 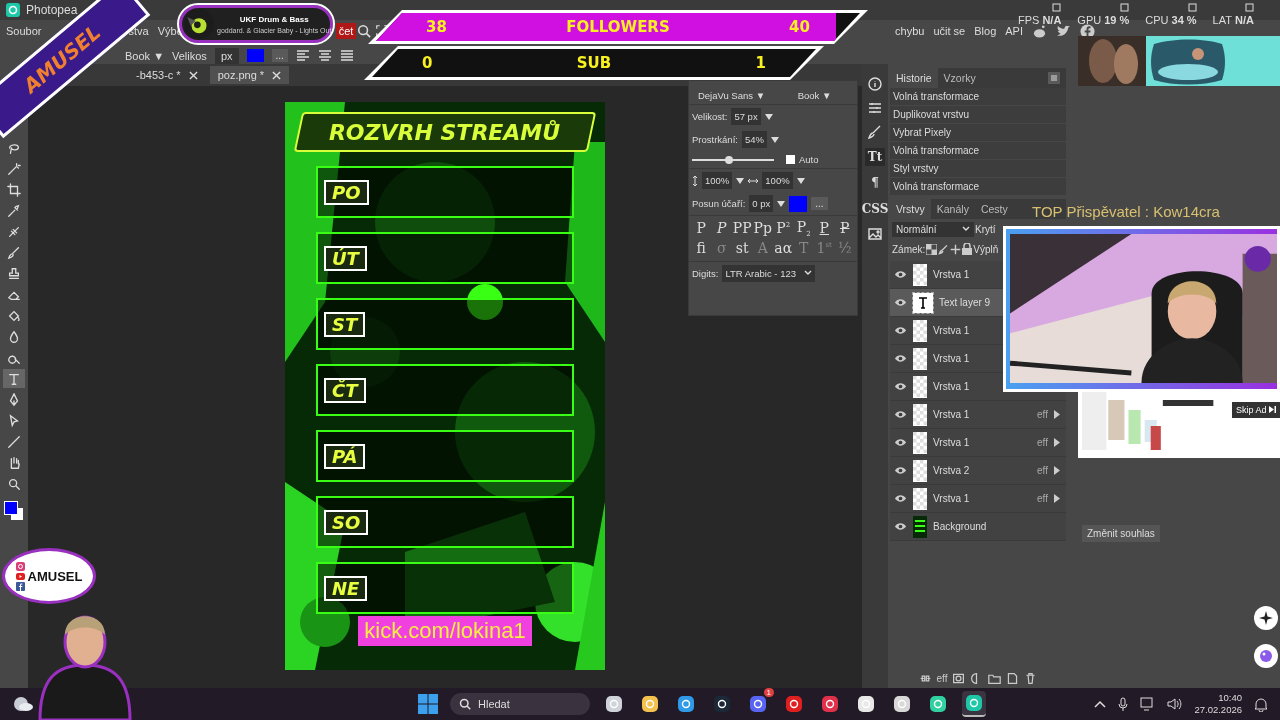 I want to click on bird-icon, so click(x=1063, y=31).